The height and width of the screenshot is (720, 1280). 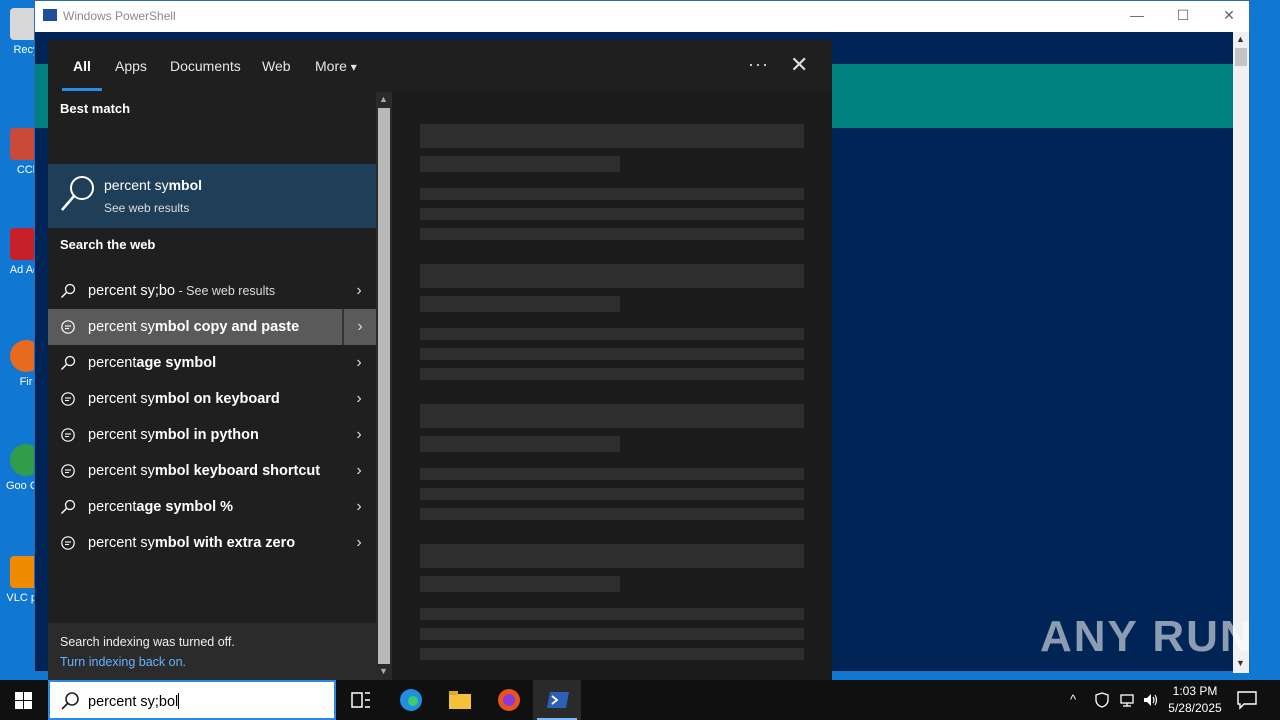 What do you see at coordinates (131, 66) in the screenshot?
I see `tab-apps: Apps` at bounding box center [131, 66].